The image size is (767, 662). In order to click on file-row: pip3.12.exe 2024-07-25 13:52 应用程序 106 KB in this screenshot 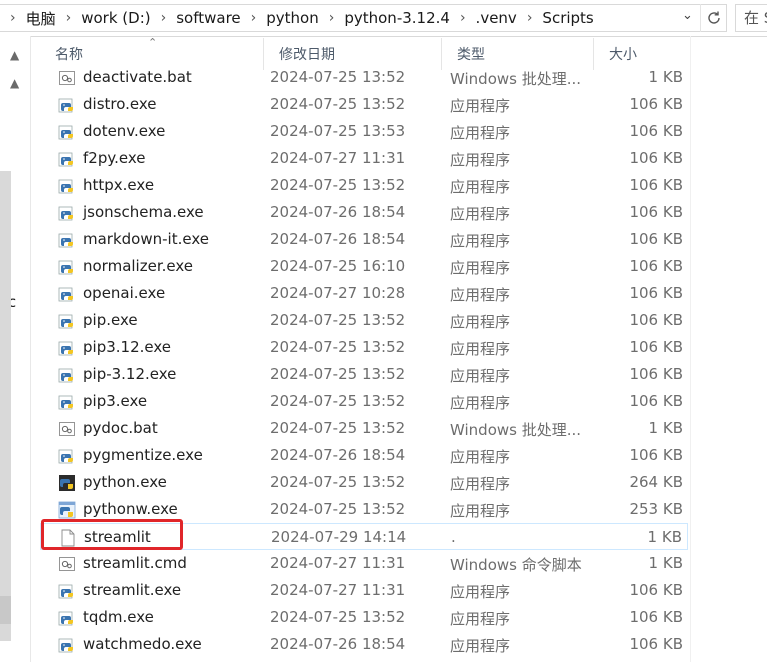, I will do `click(364, 347)`.